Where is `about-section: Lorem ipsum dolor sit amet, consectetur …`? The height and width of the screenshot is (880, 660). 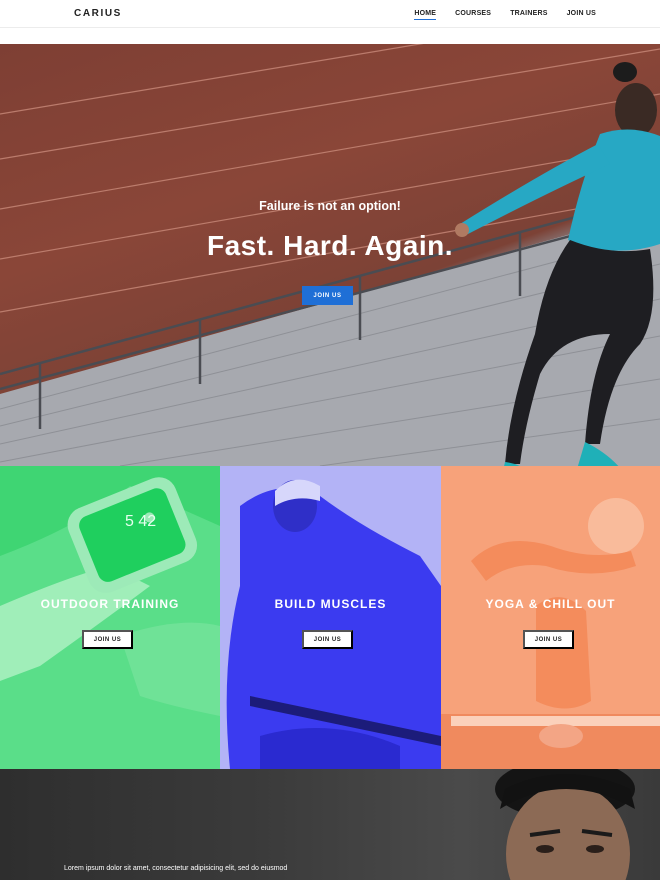 about-section: Lorem ipsum dolor sit amet, consectetur … is located at coordinates (330, 824).